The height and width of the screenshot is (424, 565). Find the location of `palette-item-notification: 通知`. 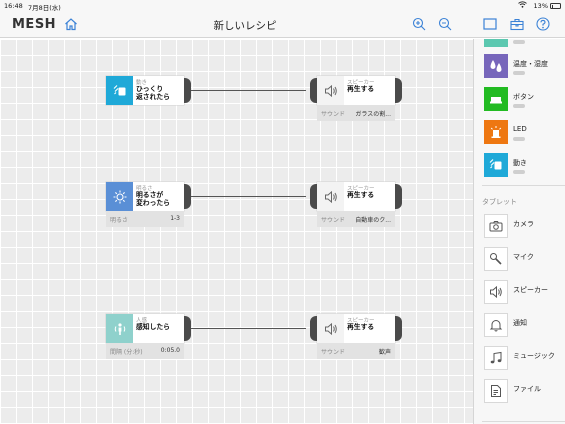

palette-item-notification: 通知 is located at coordinates (519, 326).